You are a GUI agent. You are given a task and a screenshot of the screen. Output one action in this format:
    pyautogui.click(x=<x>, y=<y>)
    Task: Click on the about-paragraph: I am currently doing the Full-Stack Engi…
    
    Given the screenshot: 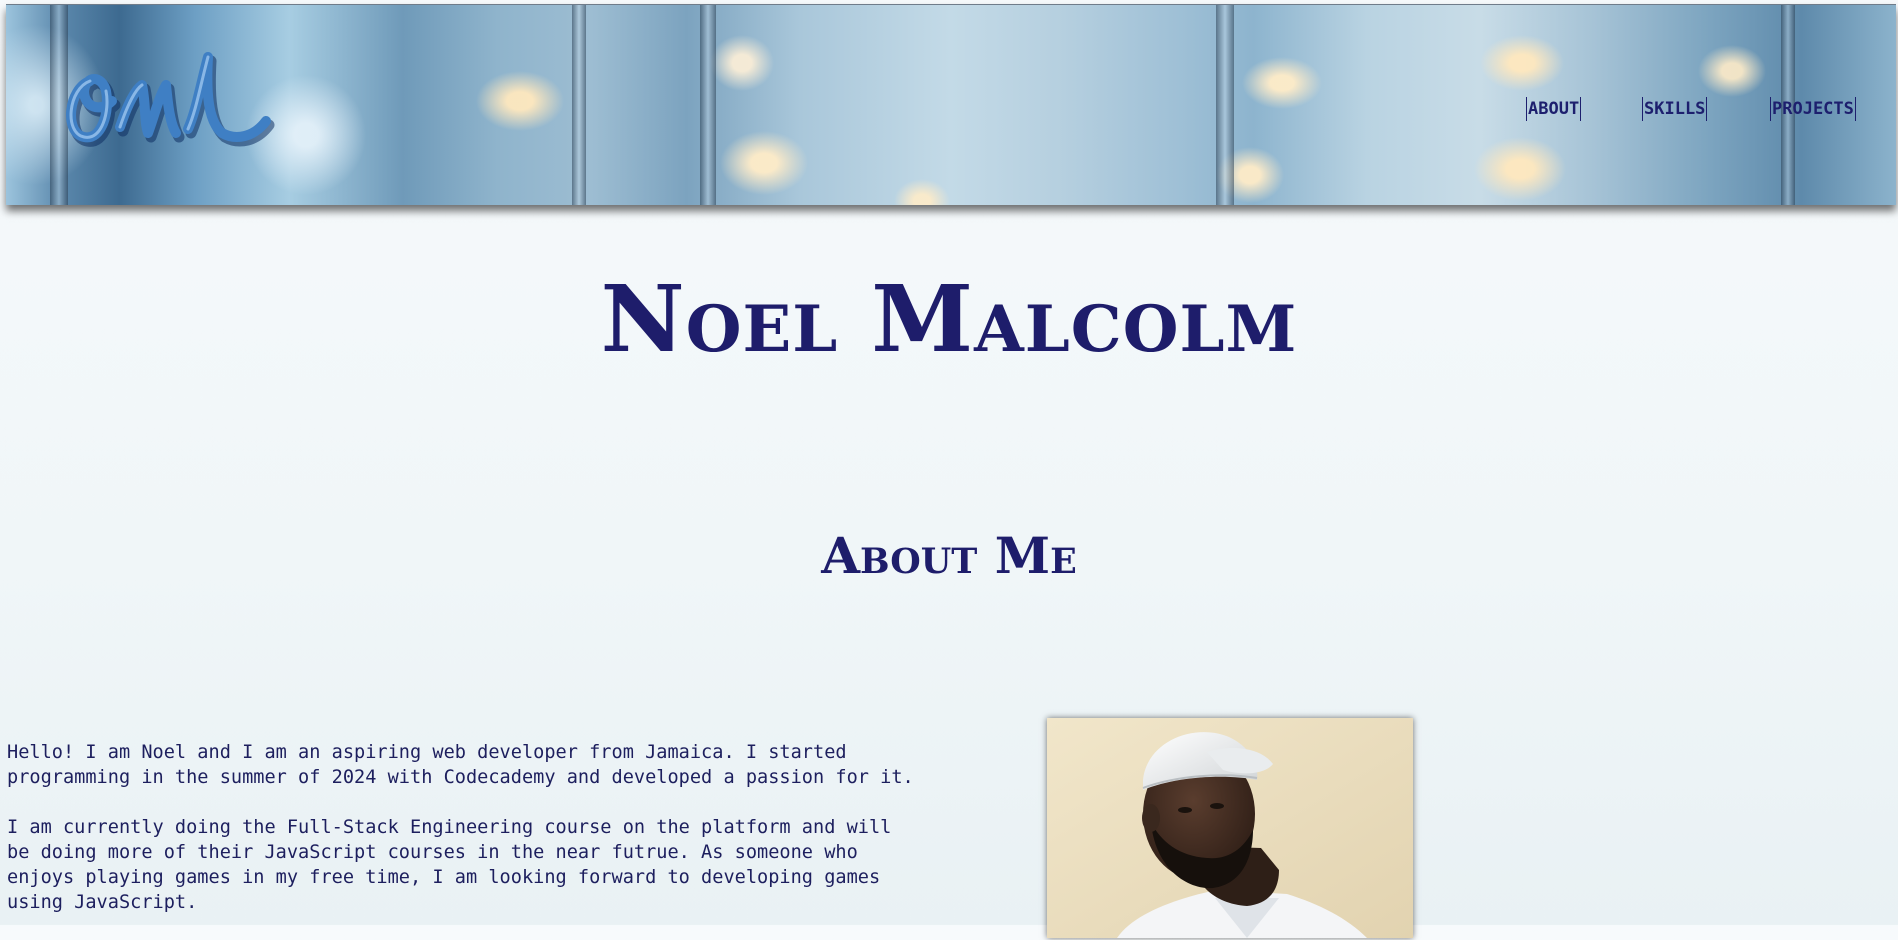 What is the action you would take?
    pyautogui.click(x=449, y=865)
    